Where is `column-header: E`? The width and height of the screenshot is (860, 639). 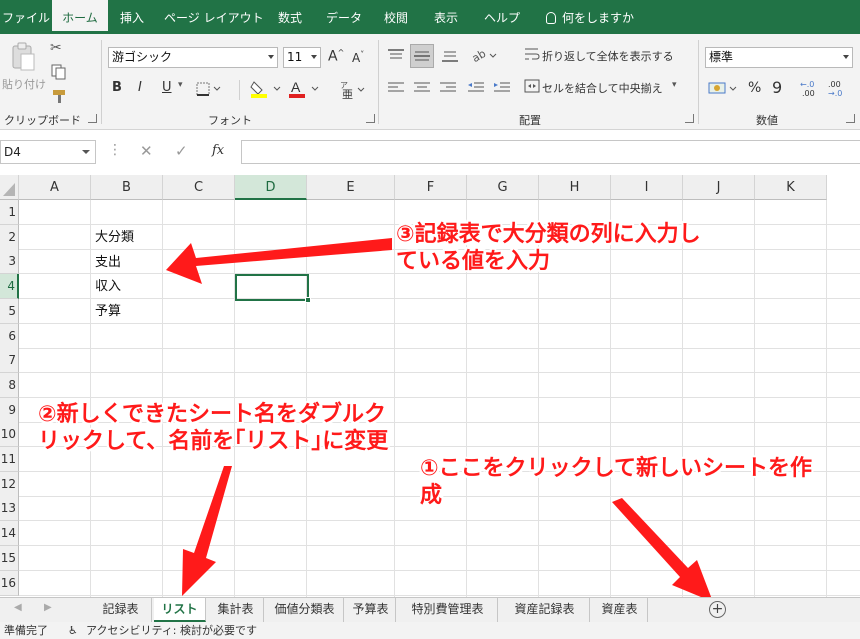 column-header: E is located at coordinates (351, 187).